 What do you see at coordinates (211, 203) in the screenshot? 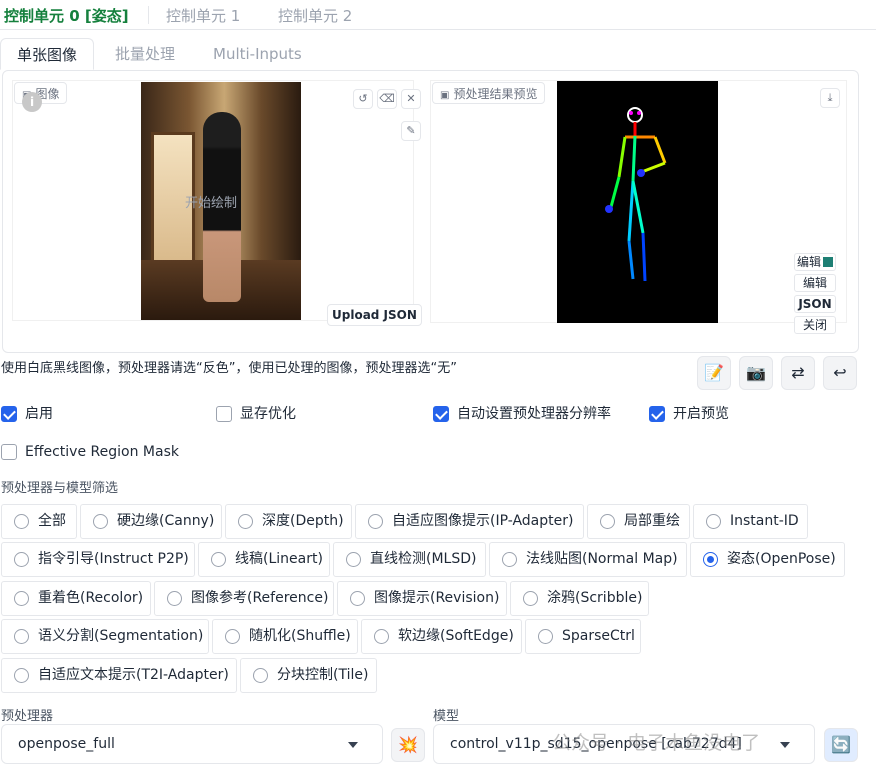
I see `start-drawing-text: 开始绘制` at bounding box center [211, 203].